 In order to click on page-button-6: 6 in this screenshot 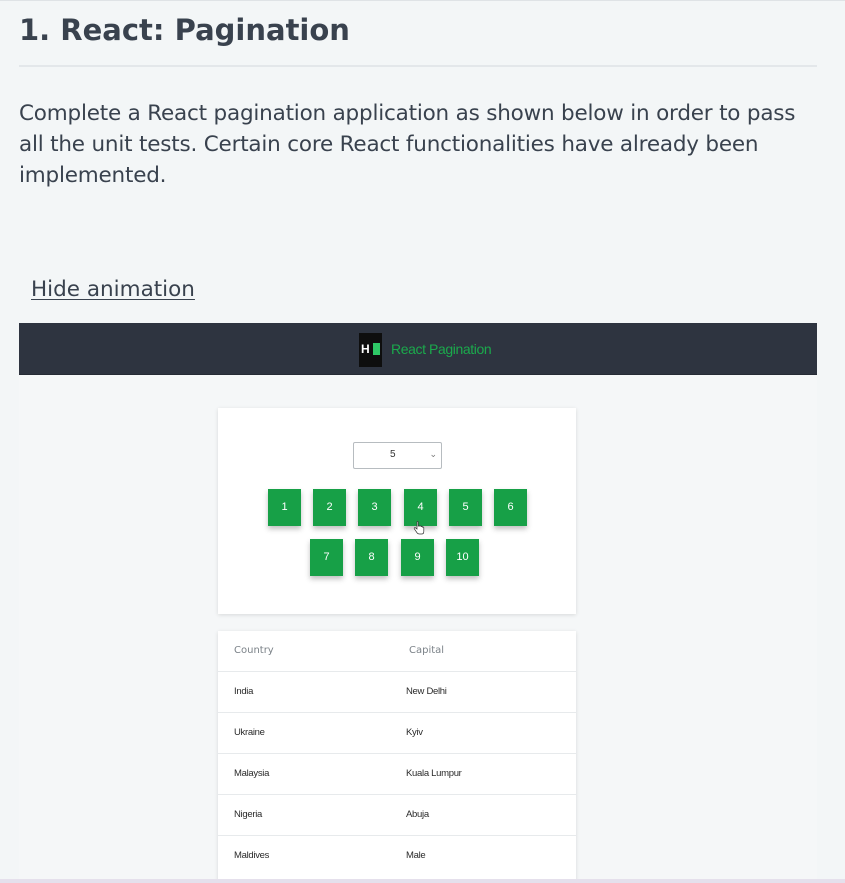, I will do `click(510, 507)`.